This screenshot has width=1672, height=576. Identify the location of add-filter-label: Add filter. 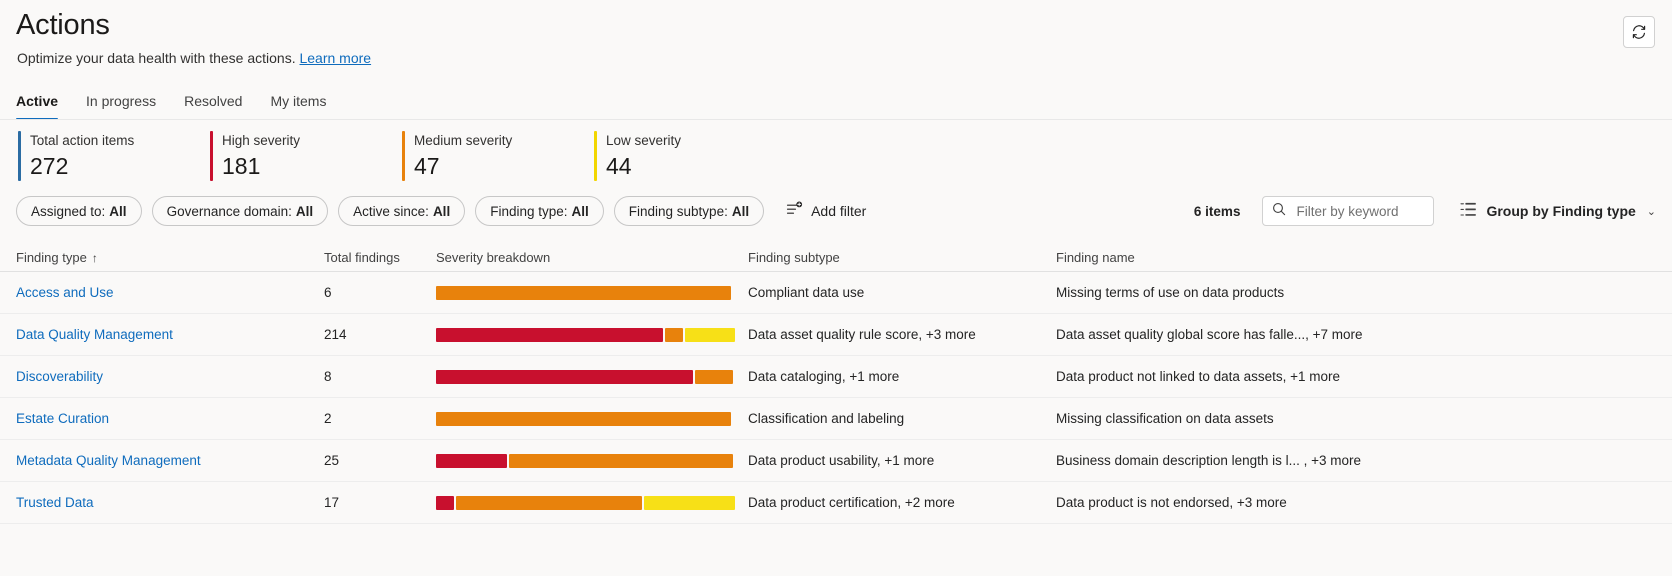
(839, 211).